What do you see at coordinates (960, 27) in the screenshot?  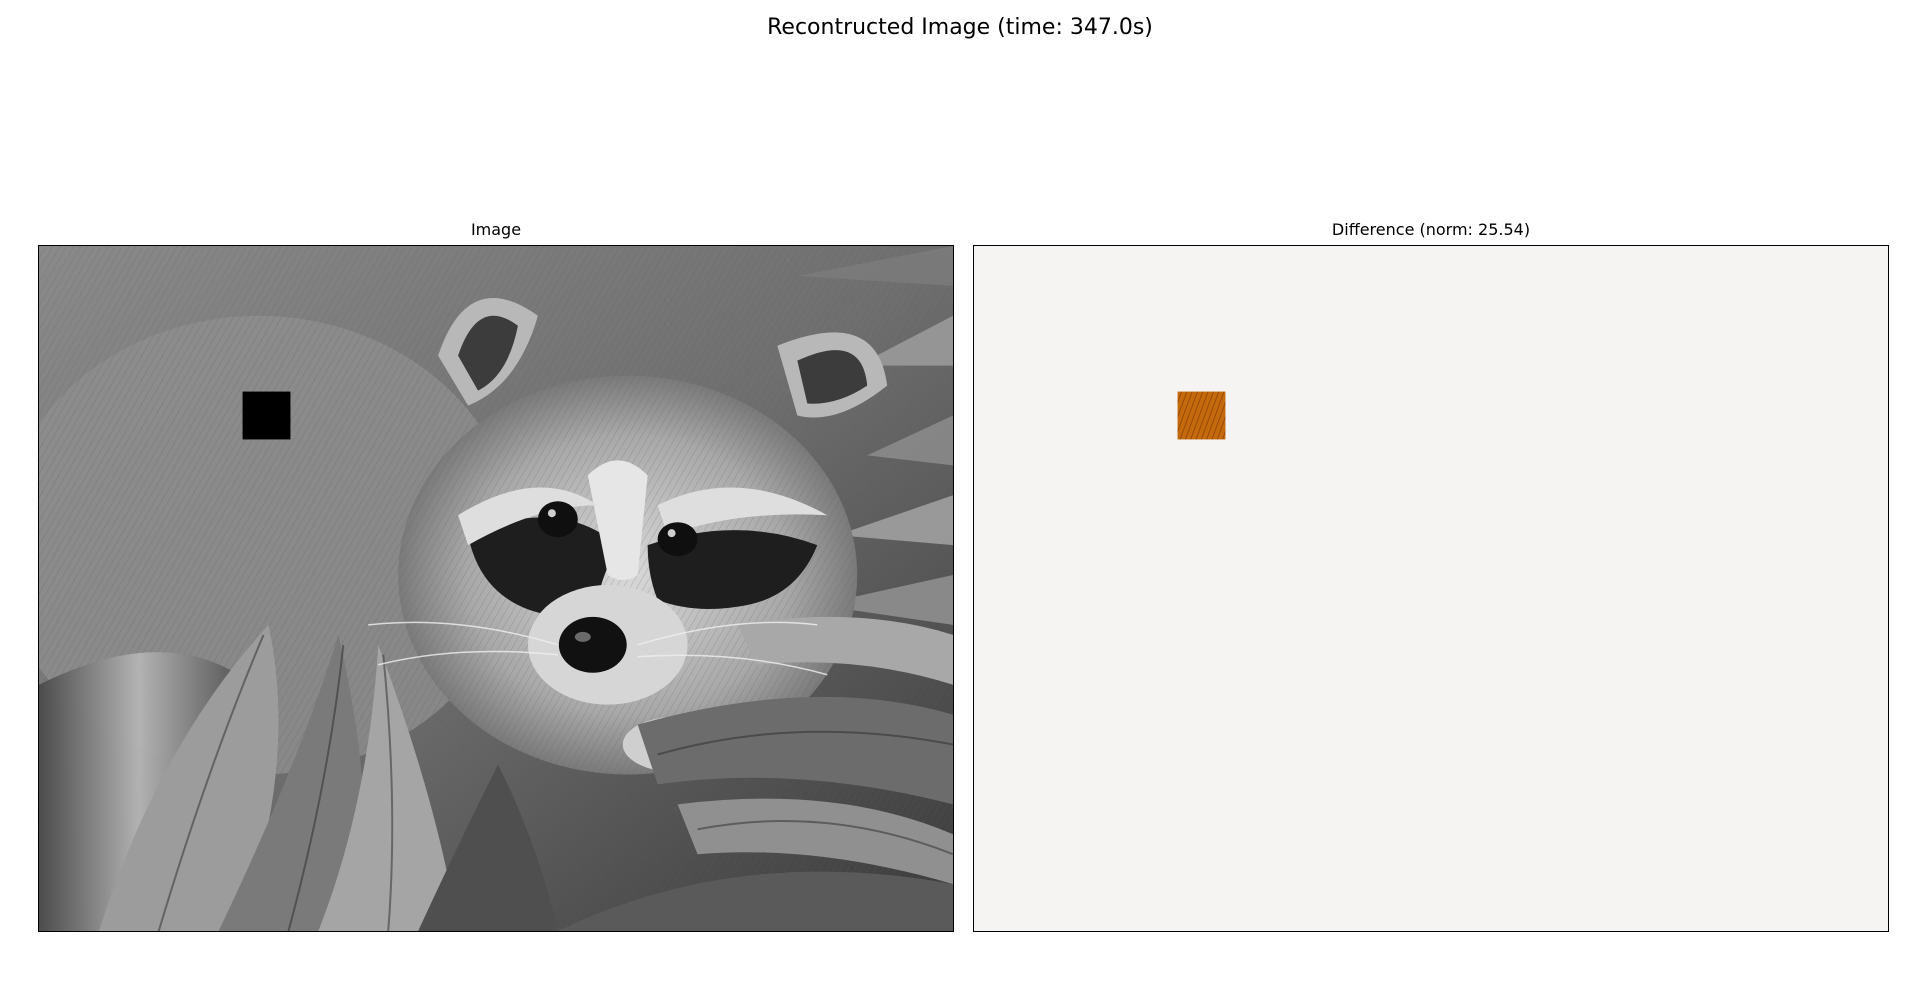 I see `figure-title: Recontructed Image (time: 347.0s)` at bounding box center [960, 27].